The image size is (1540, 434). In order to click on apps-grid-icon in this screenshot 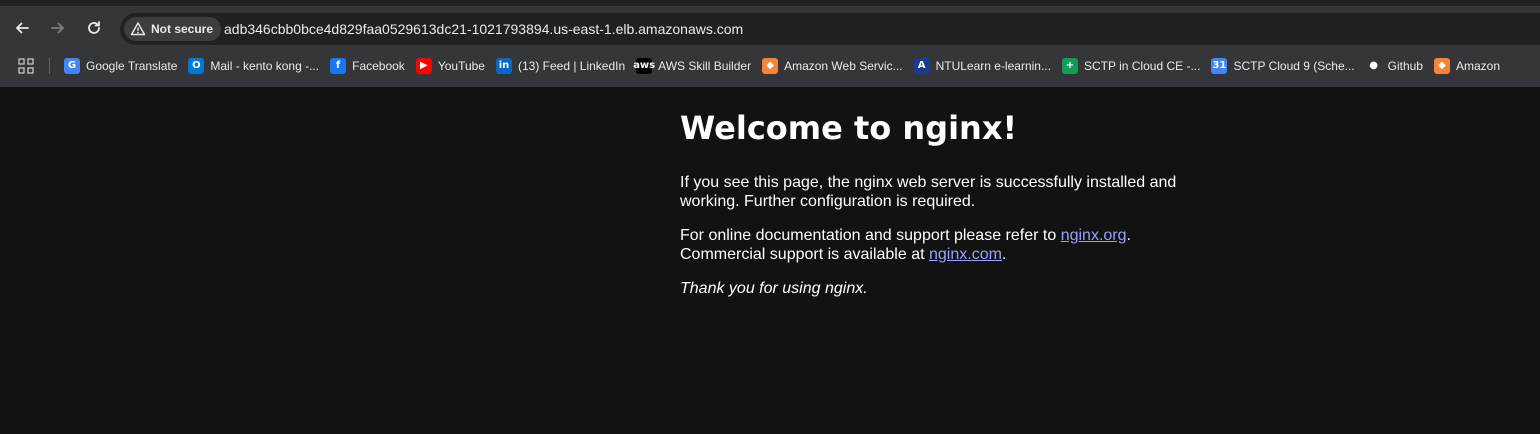, I will do `click(26, 66)`.